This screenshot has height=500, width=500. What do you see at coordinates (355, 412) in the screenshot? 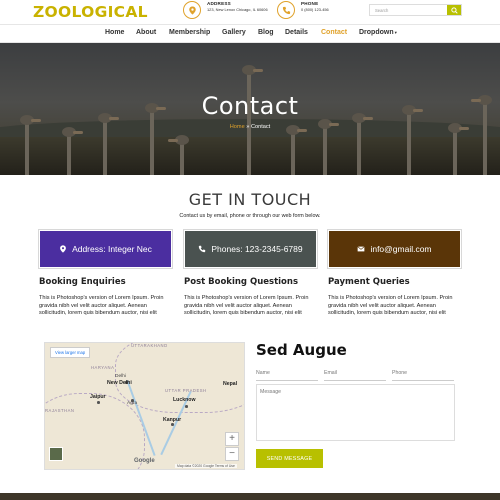
I see `message-field: Message` at bounding box center [355, 412].